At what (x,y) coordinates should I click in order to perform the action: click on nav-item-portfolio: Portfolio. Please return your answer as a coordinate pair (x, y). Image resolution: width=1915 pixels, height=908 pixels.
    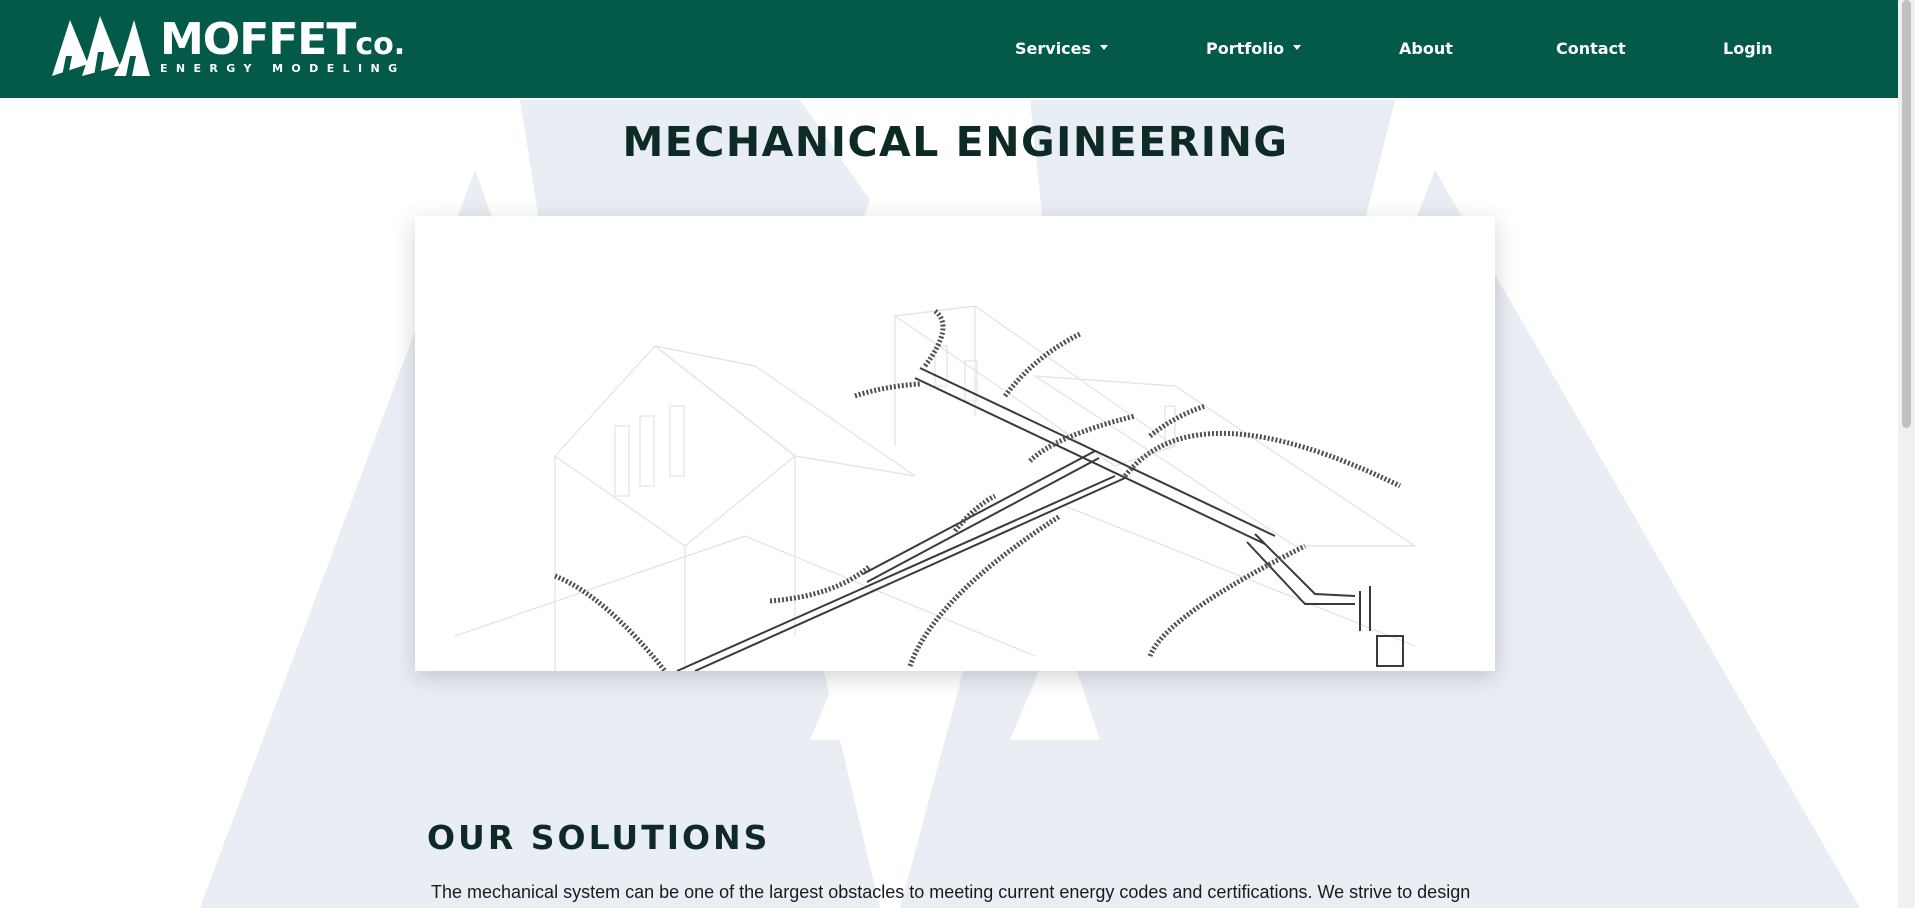
    Looking at the image, I should click on (1254, 49).